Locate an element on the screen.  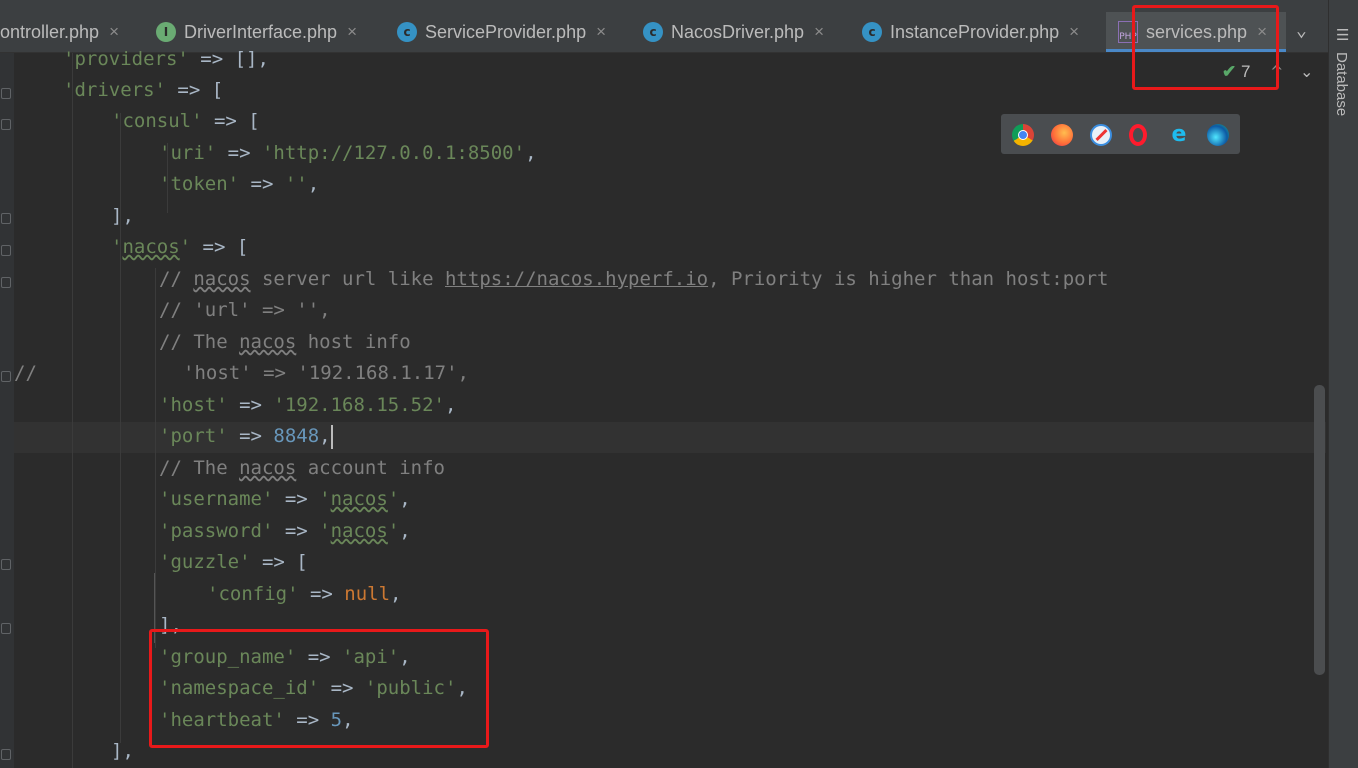
code-line: 'config' => null, is located at coordinates (304, 594).